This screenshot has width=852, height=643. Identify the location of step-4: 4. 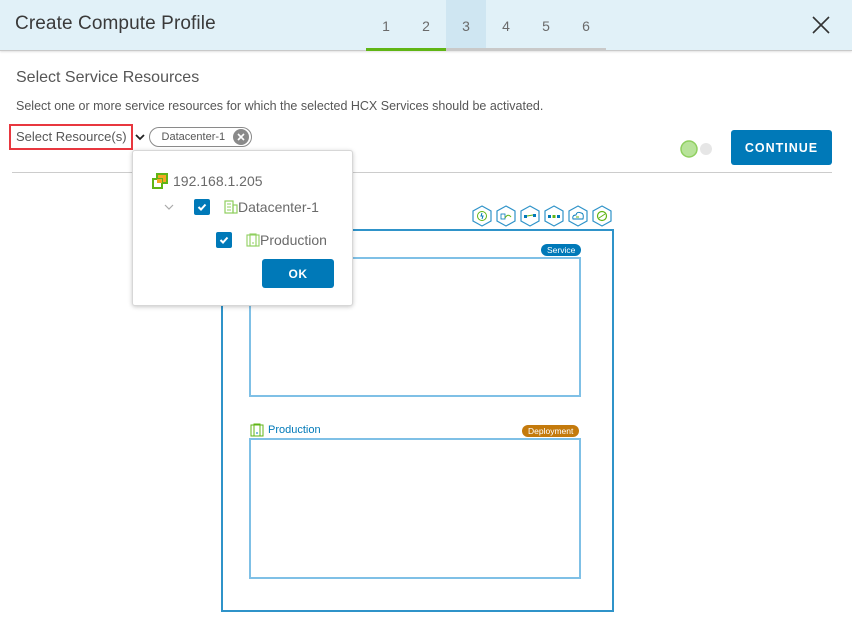
(506, 25).